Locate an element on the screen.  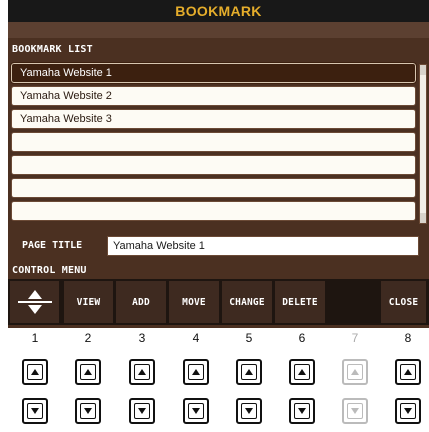
button-number-8: 8 is located at coordinates (408, 338).